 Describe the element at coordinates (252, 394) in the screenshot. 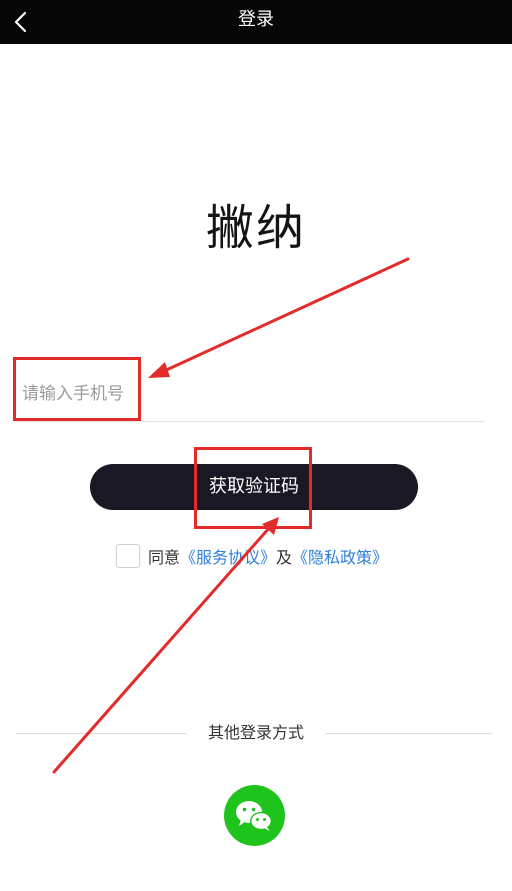

I see `phone-number-input` at that location.